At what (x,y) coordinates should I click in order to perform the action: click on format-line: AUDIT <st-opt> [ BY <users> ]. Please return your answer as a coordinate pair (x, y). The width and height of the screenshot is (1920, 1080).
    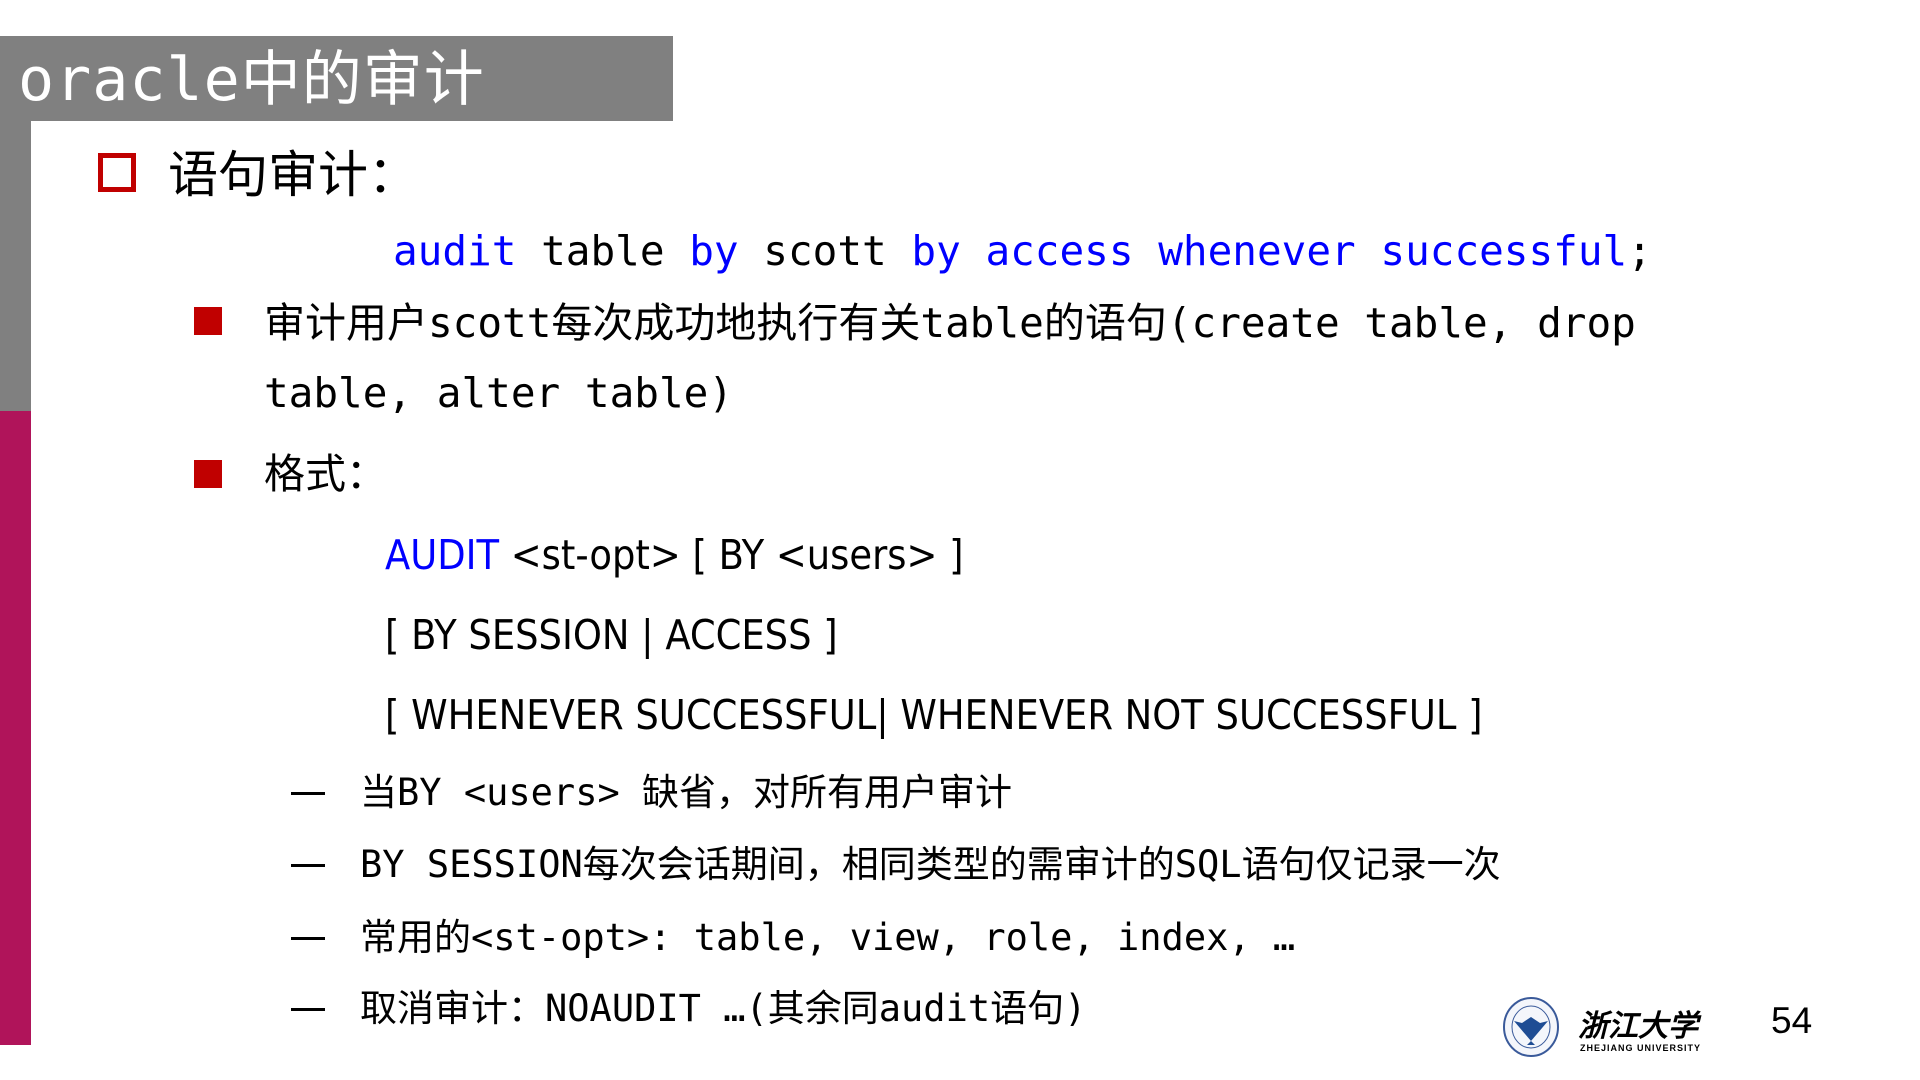
    Looking at the image, I should click on (674, 555).